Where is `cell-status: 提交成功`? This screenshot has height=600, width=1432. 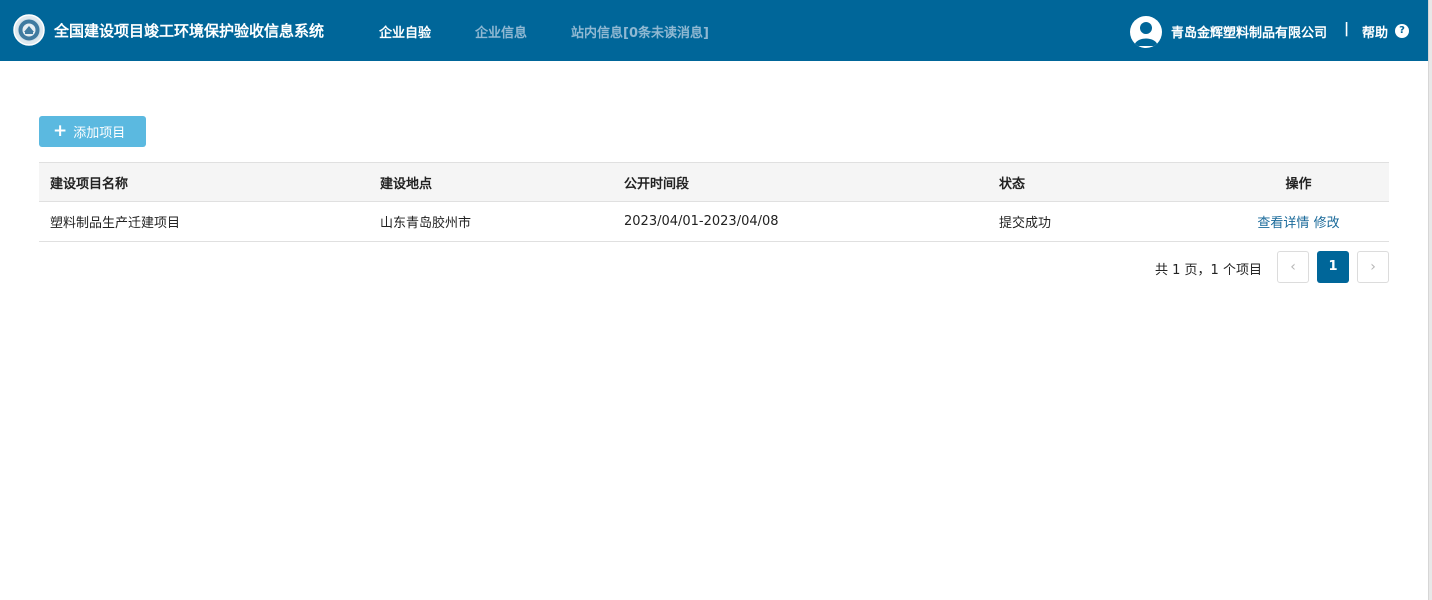 cell-status: 提交成功 is located at coordinates (1098, 221).